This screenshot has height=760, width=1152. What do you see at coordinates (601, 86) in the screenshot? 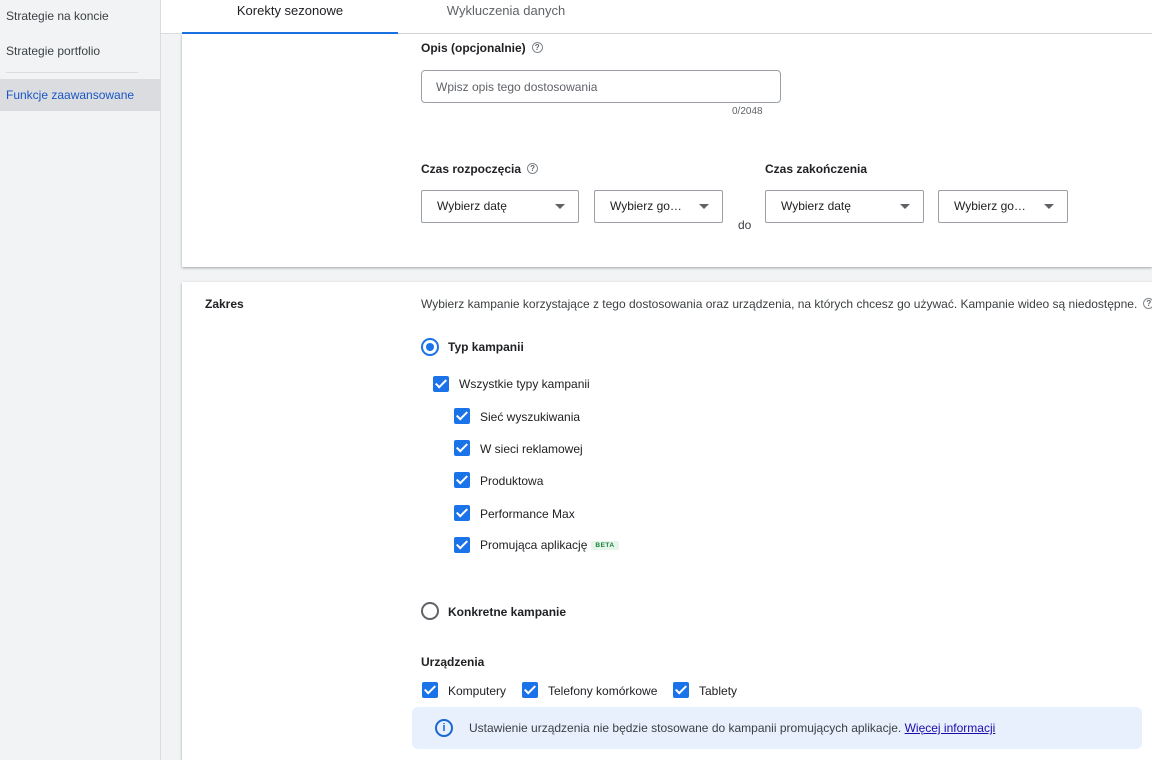
I see `description-input` at bounding box center [601, 86].